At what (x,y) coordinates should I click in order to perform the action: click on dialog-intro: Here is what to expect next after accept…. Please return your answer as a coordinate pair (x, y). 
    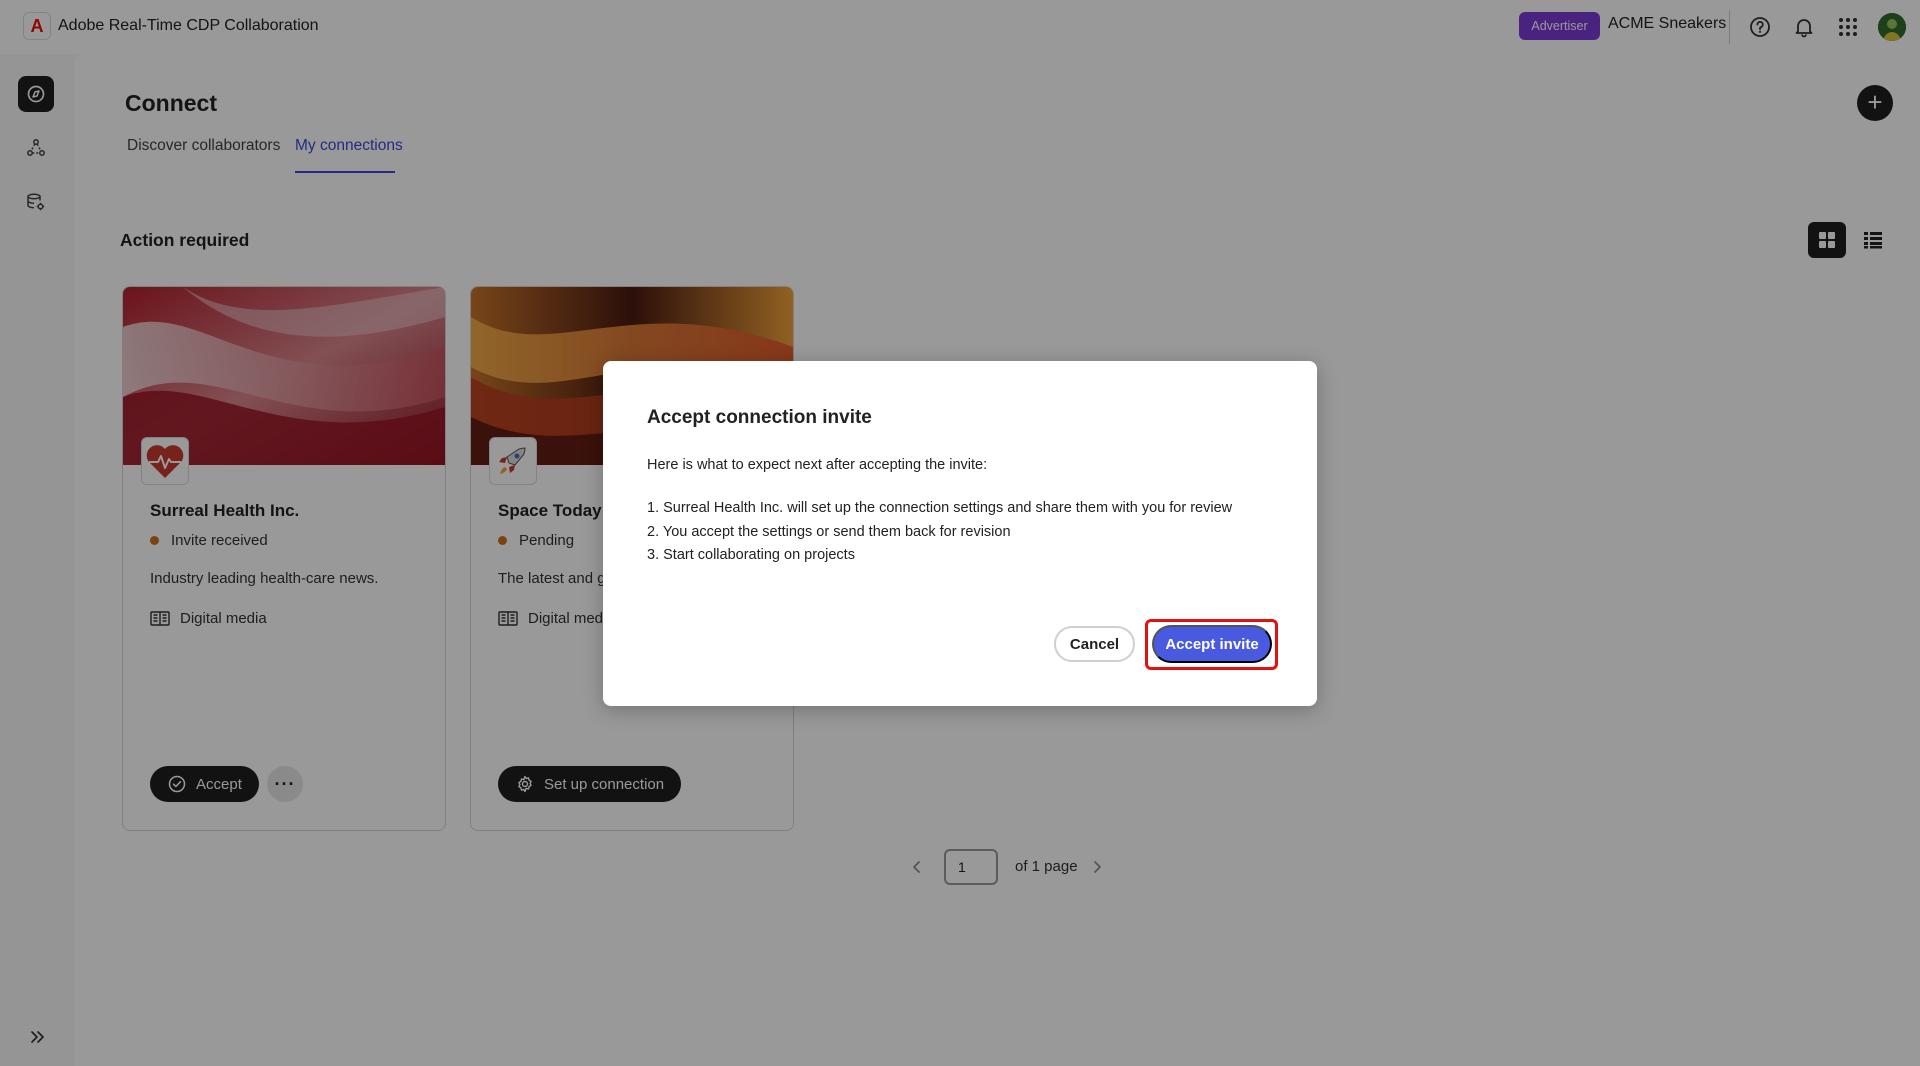
    Looking at the image, I should click on (817, 465).